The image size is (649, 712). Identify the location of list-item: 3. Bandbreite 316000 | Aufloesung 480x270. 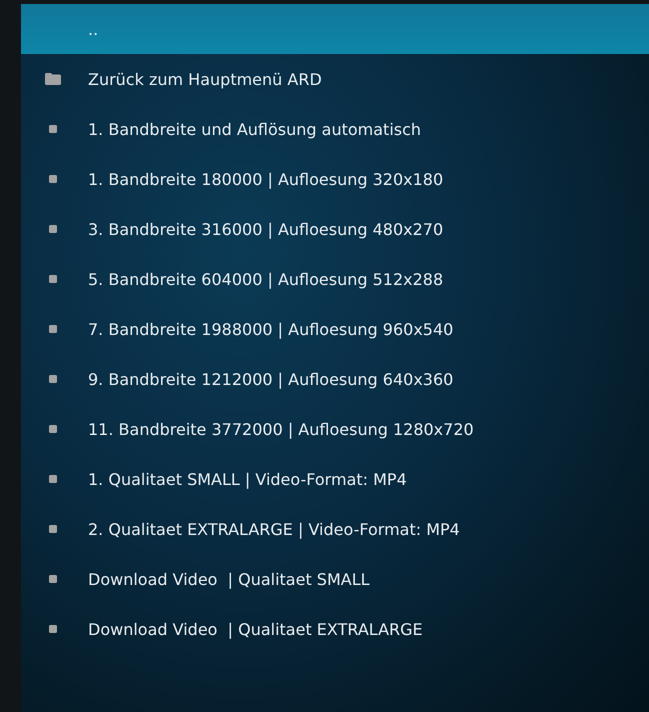
(335, 229).